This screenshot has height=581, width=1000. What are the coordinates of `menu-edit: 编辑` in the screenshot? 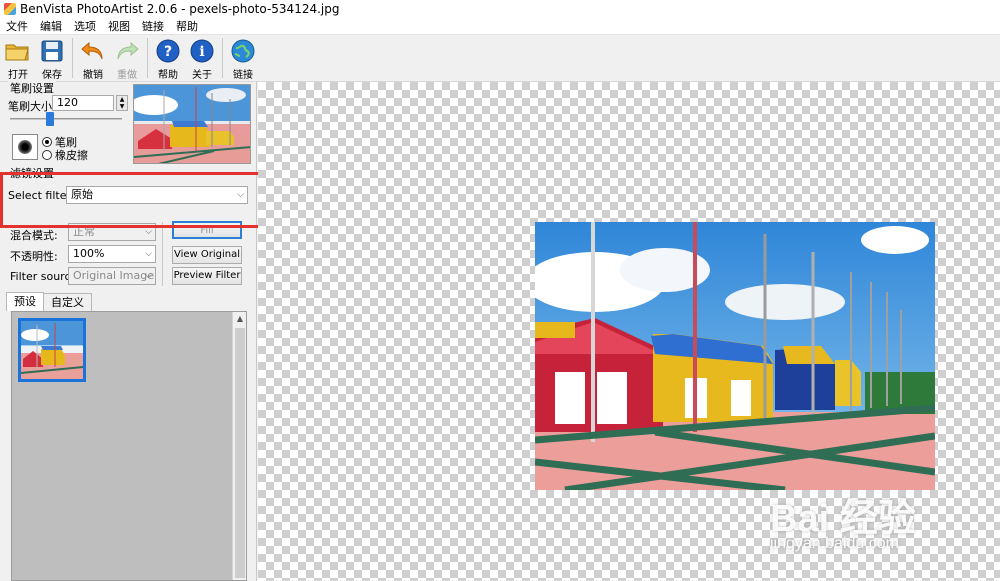 It's located at (51, 26).